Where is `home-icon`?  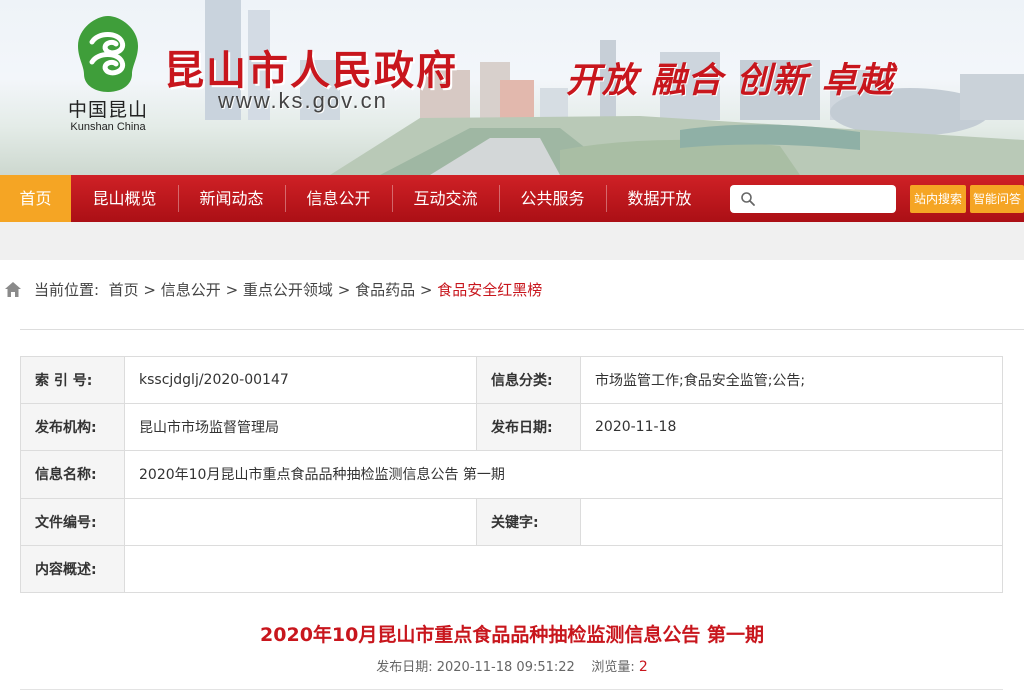
home-icon is located at coordinates (13, 289).